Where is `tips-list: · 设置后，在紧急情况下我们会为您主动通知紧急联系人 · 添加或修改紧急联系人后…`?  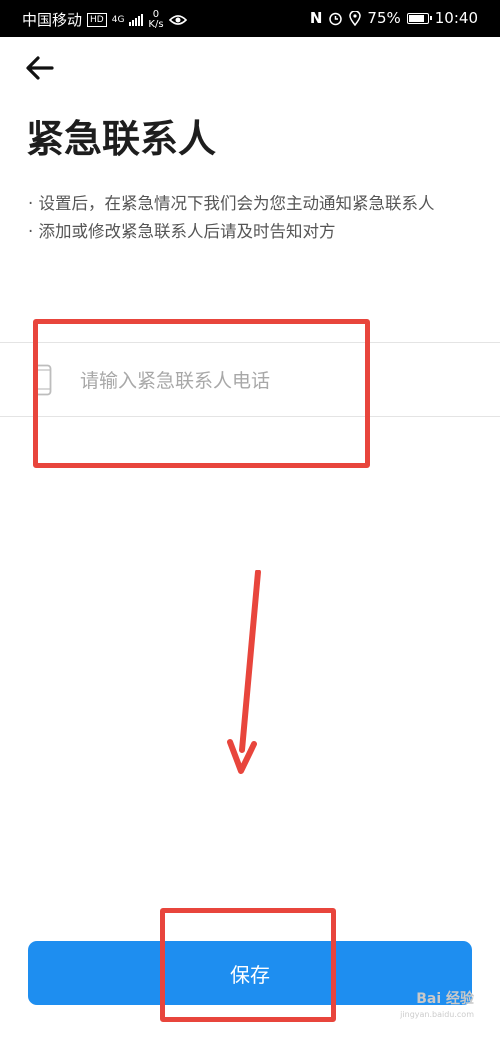
tips-list: · 设置后，在紧急情况下我们会为您主动通知紧急联系人 · 添加或修改紧急联系人后… is located at coordinates (231, 218).